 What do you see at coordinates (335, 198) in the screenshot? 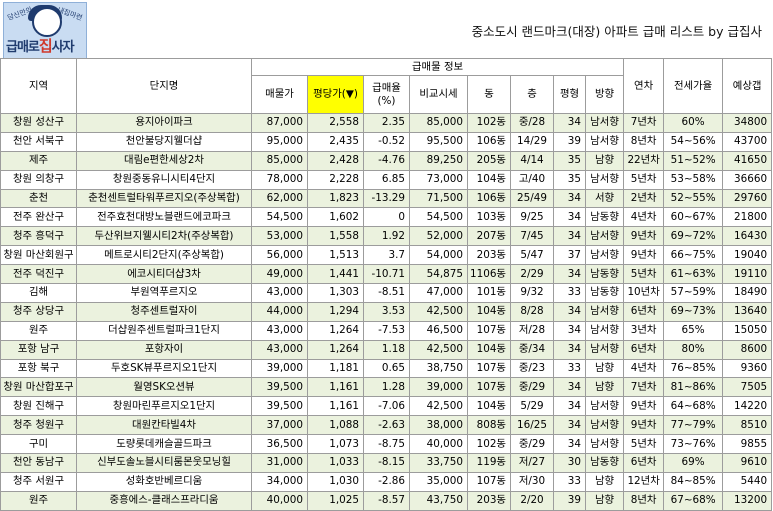
I see `cell-price-per-pyeong: 1,823` at bounding box center [335, 198].